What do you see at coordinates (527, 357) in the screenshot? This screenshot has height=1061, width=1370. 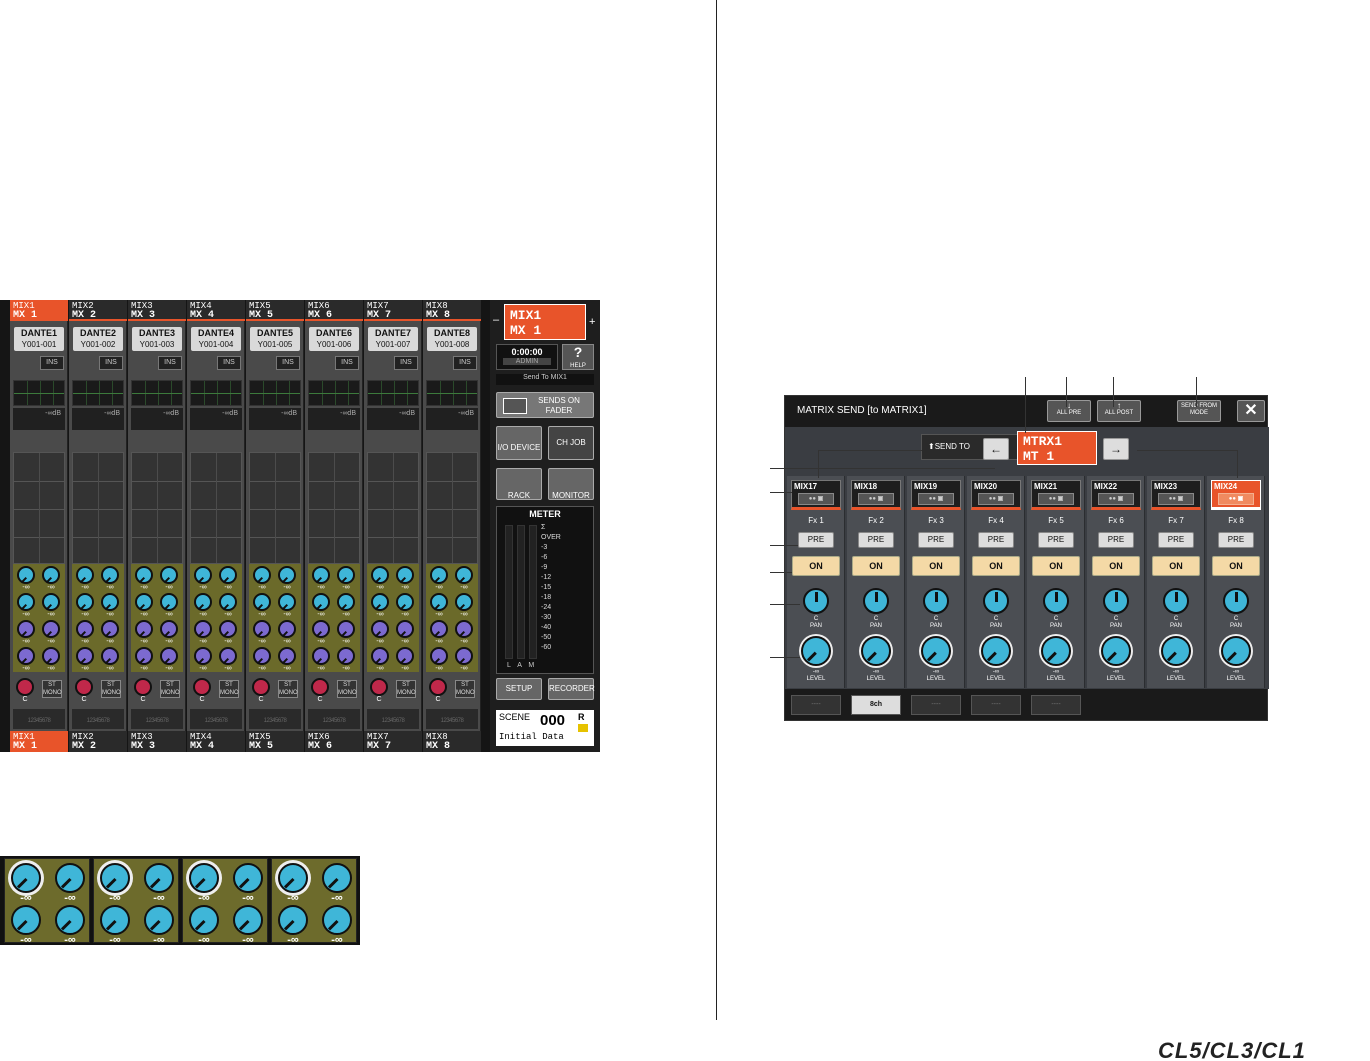 I see `time-display: 0:00:00 ADMIN` at bounding box center [527, 357].